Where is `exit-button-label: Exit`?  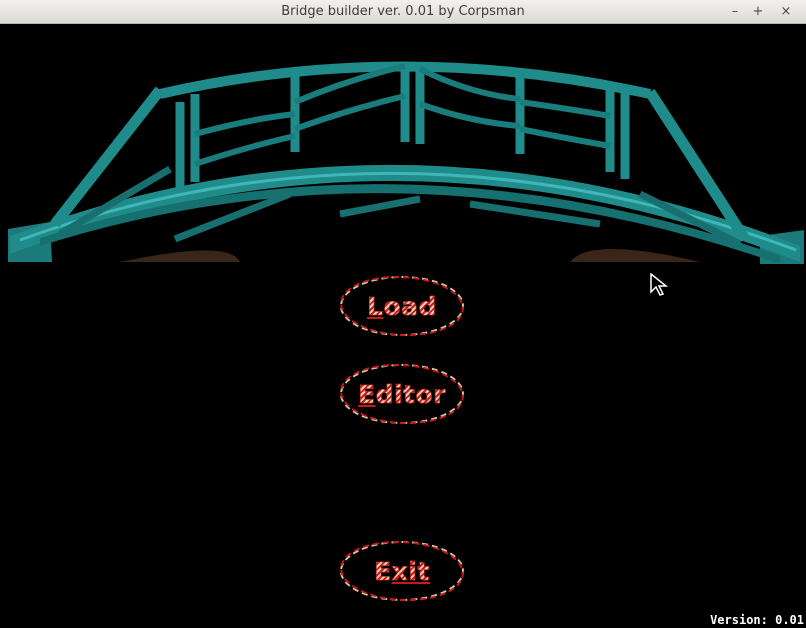
exit-button-label: Exit is located at coordinates (402, 571).